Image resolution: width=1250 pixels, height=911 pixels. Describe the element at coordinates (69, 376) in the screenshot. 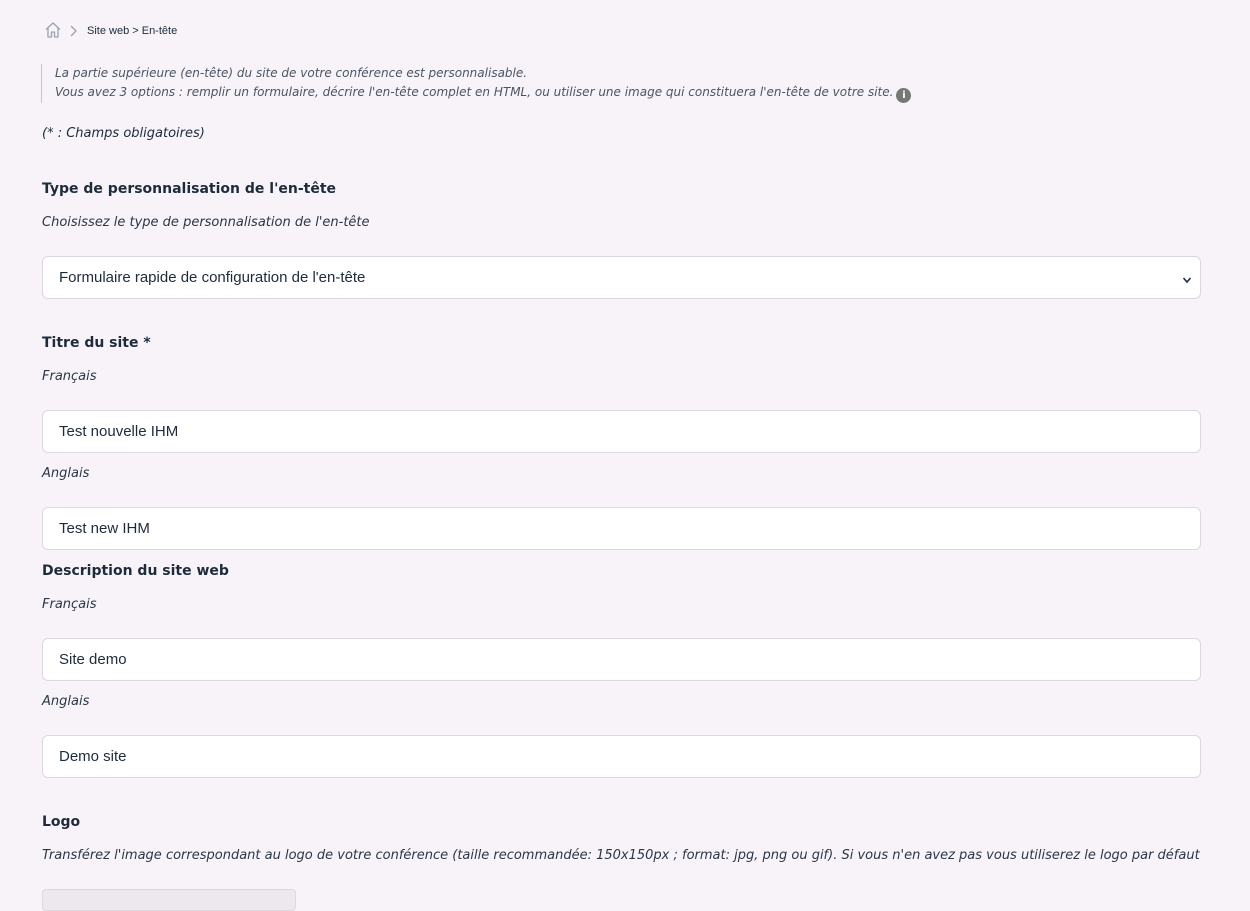

I see `site-title-fr-label: Français` at that location.